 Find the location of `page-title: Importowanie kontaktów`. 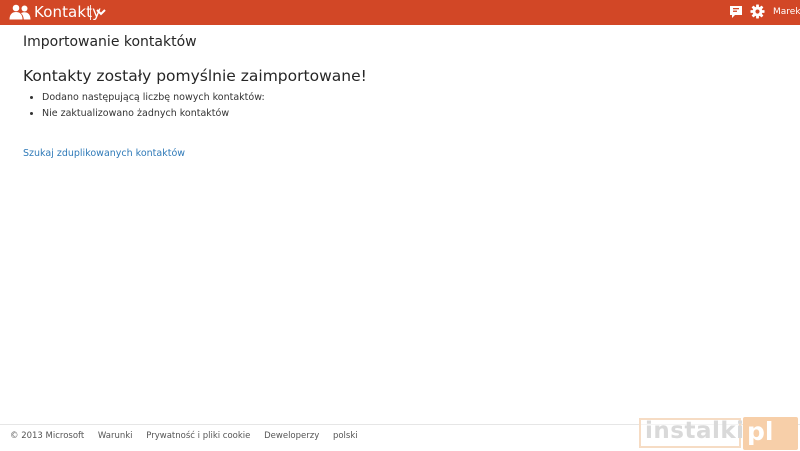

page-title: Importowanie kontaktów is located at coordinates (110, 42).